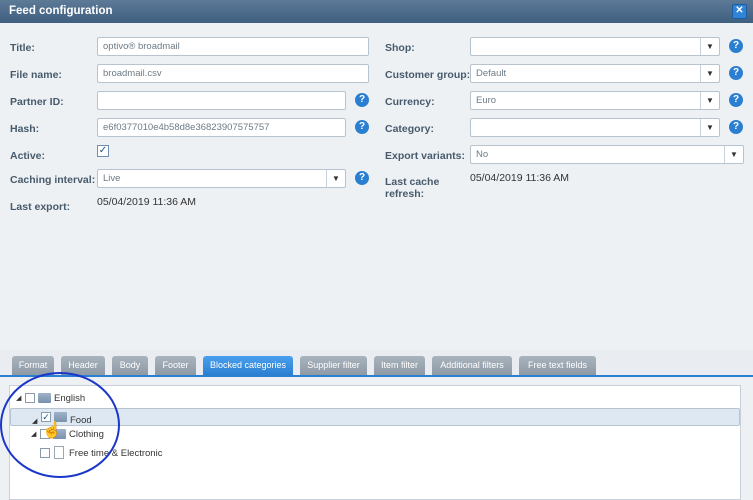 The image size is (753, 500). Describe the element at coordinates (520, 178) in the screenshot. I see `last-cache-value: 05/04/2019 11:36 AM` at that location.